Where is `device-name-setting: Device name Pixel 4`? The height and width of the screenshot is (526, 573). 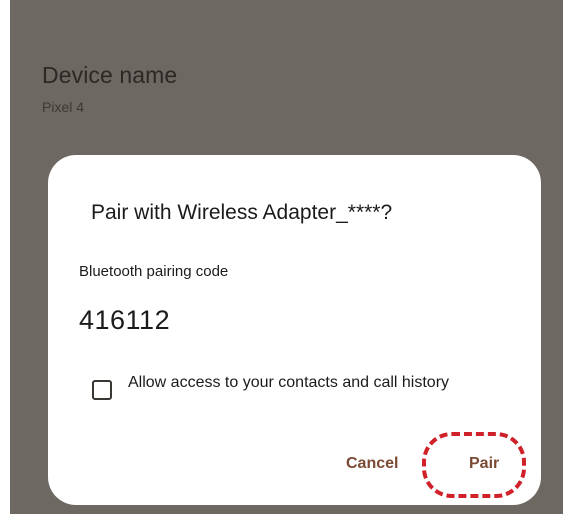
device-name-setting: Device name Pixel 4 is located at coordinates (109, 88).